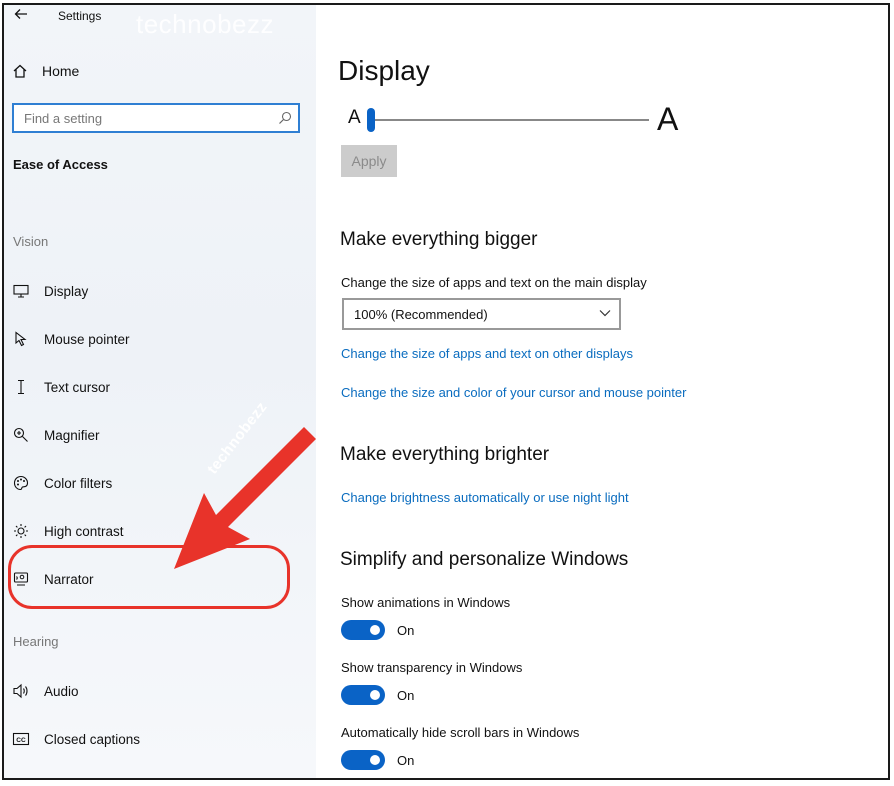 The image size is (894, 786). Describe the element at coordinates (363, 695) in the screenshot. I see `transparency-toggle` at that location.